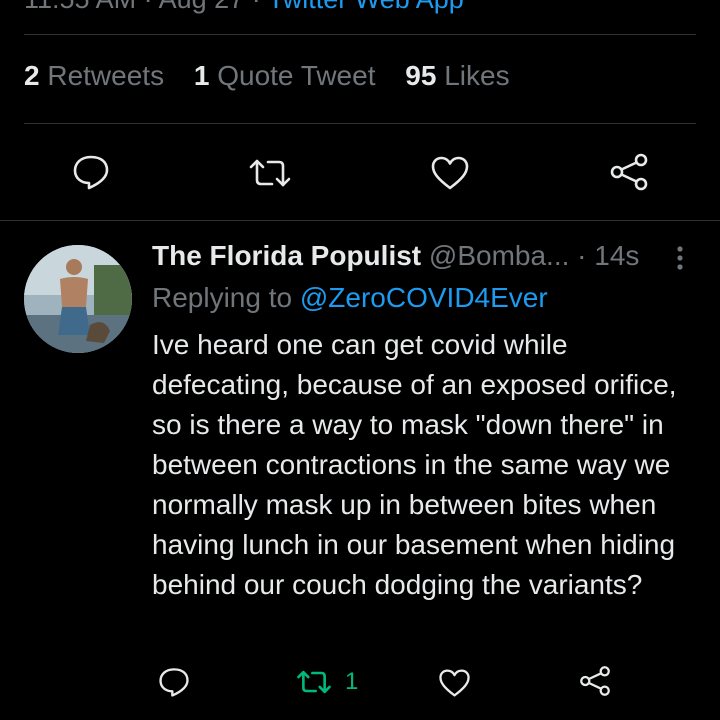  I want to click on more-vertical-icon, so click(680, 259).